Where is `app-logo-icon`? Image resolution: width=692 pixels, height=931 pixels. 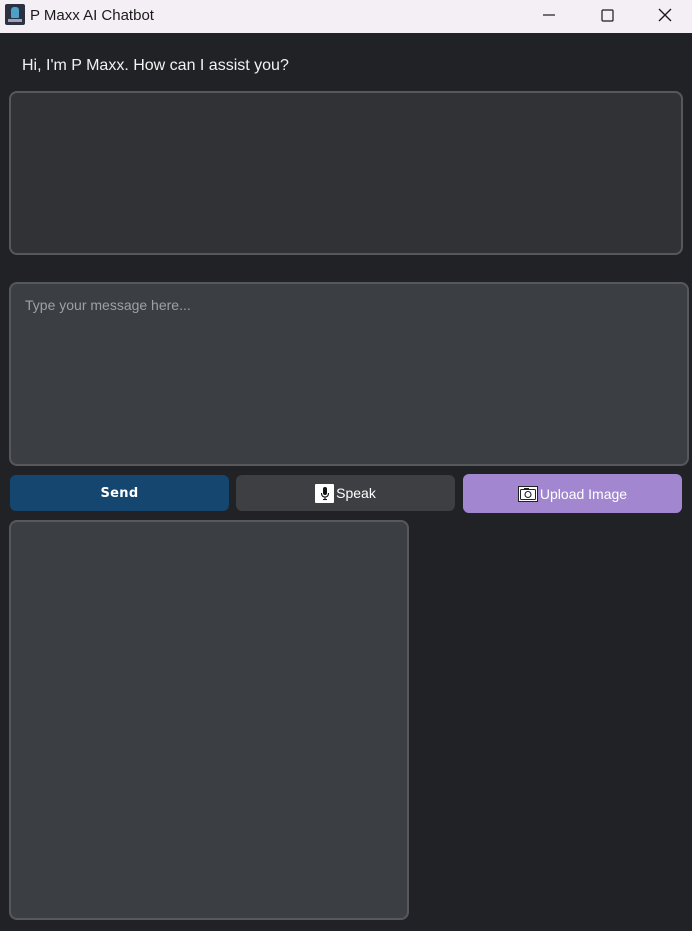 app-logo-icon is located at coordinates (15, 14).